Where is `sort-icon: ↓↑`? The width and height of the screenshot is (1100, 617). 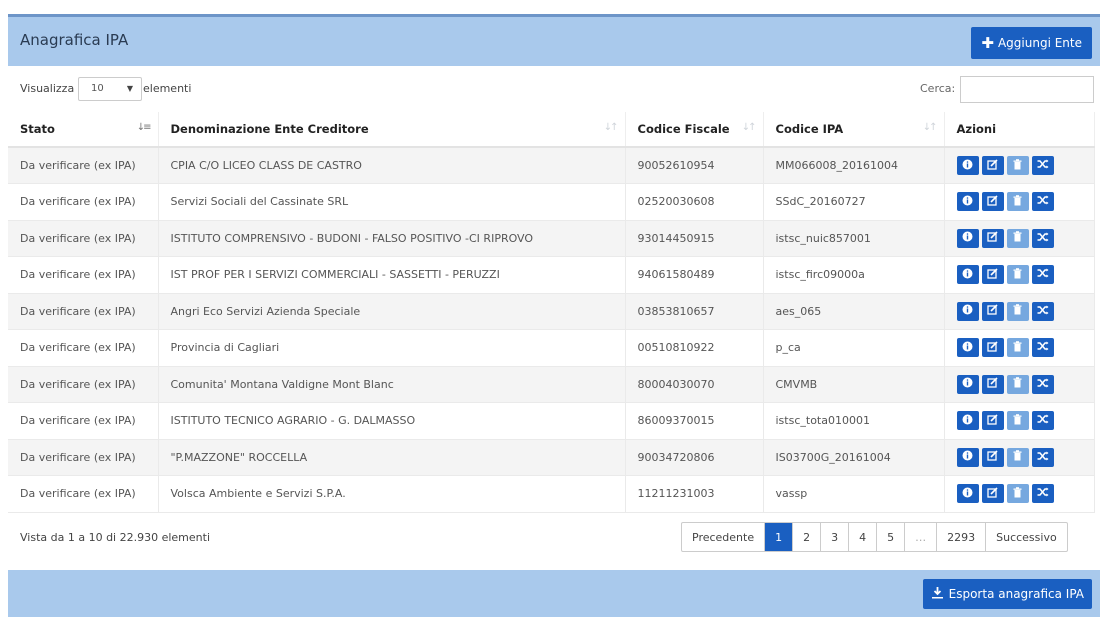 sort-icon: ↓↑ is located at coordinates (930, 127).